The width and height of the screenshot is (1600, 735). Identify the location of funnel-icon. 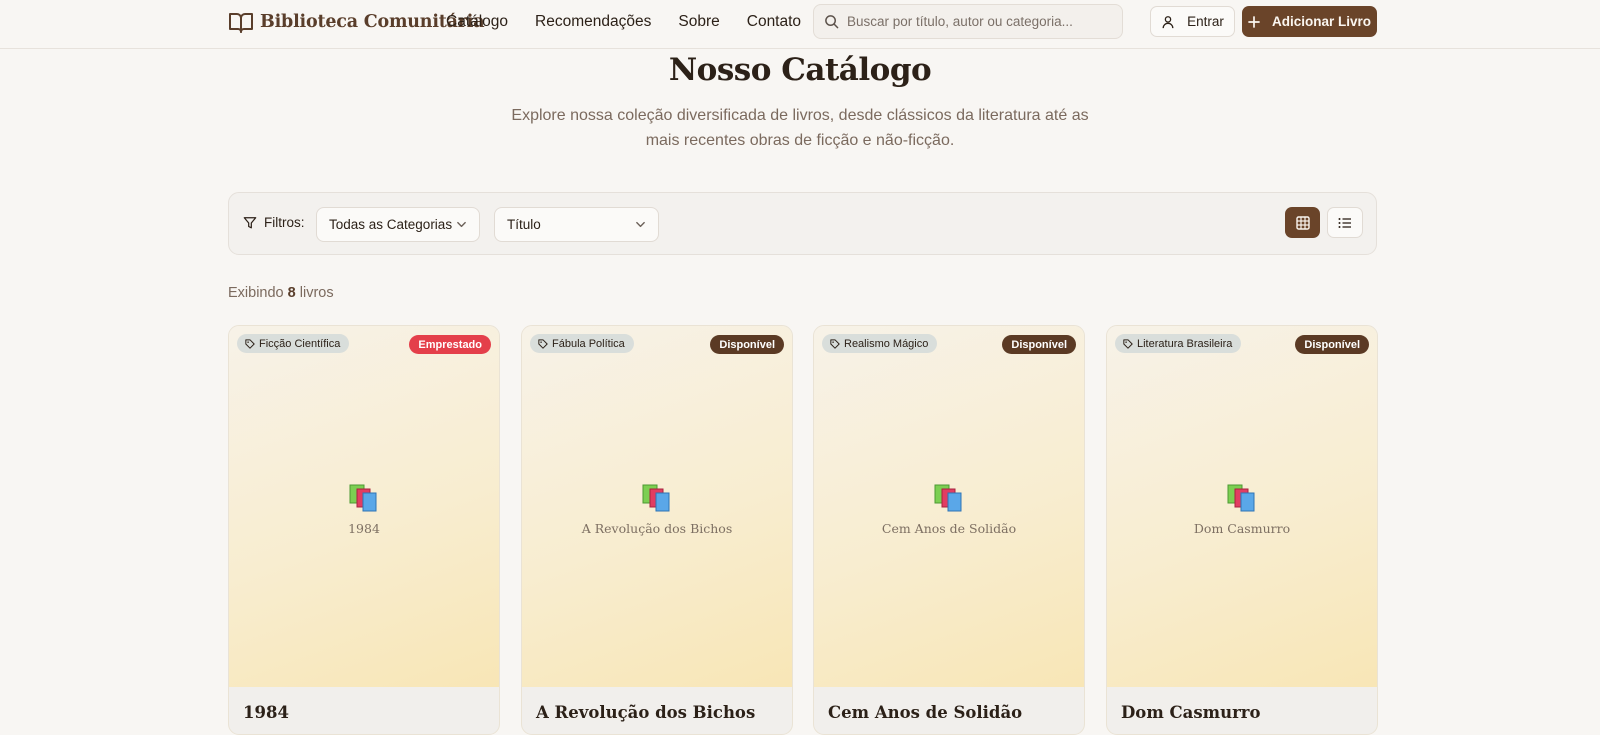
(250, 222).